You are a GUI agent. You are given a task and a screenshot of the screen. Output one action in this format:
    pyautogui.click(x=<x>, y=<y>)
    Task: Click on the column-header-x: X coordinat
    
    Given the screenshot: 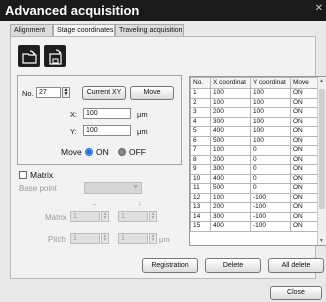 What is the action you would take?
    pyautogui.click(x=230, y=83)
    